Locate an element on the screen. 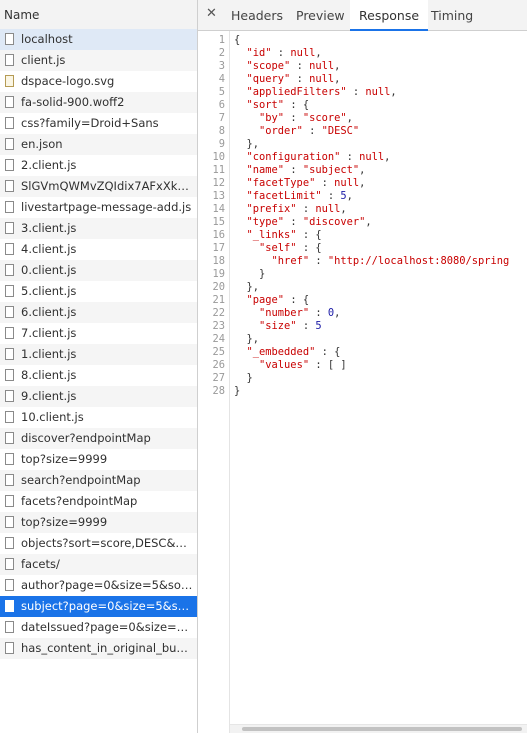  request-row: facets?endpointMap is located at coordinates (98, 501).